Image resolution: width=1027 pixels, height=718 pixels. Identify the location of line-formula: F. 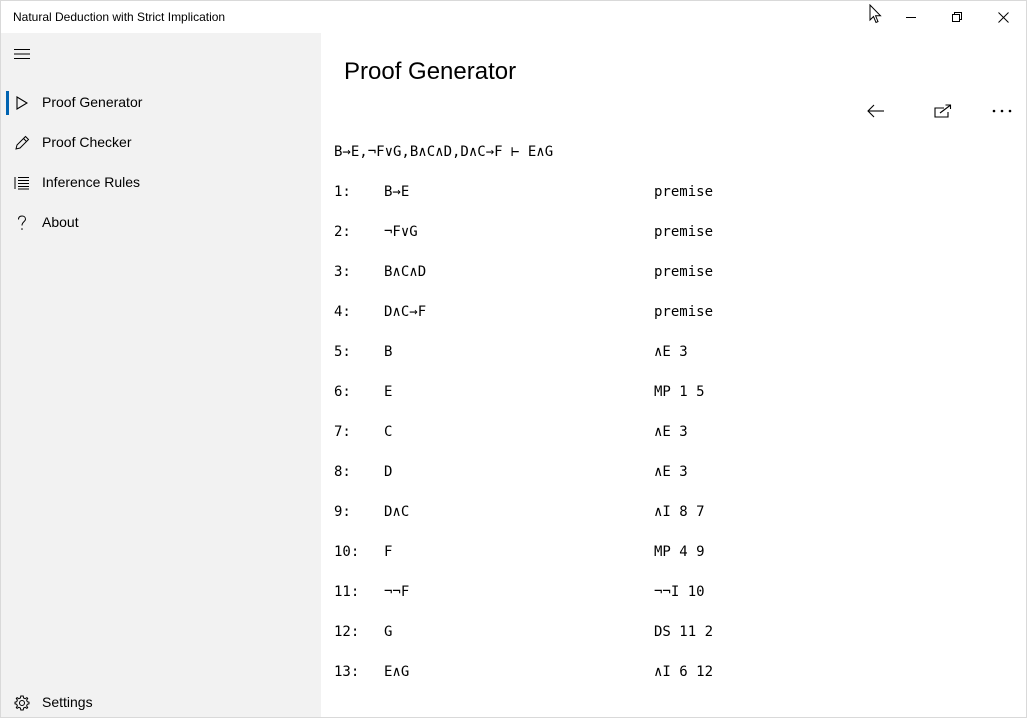
(388, 552).